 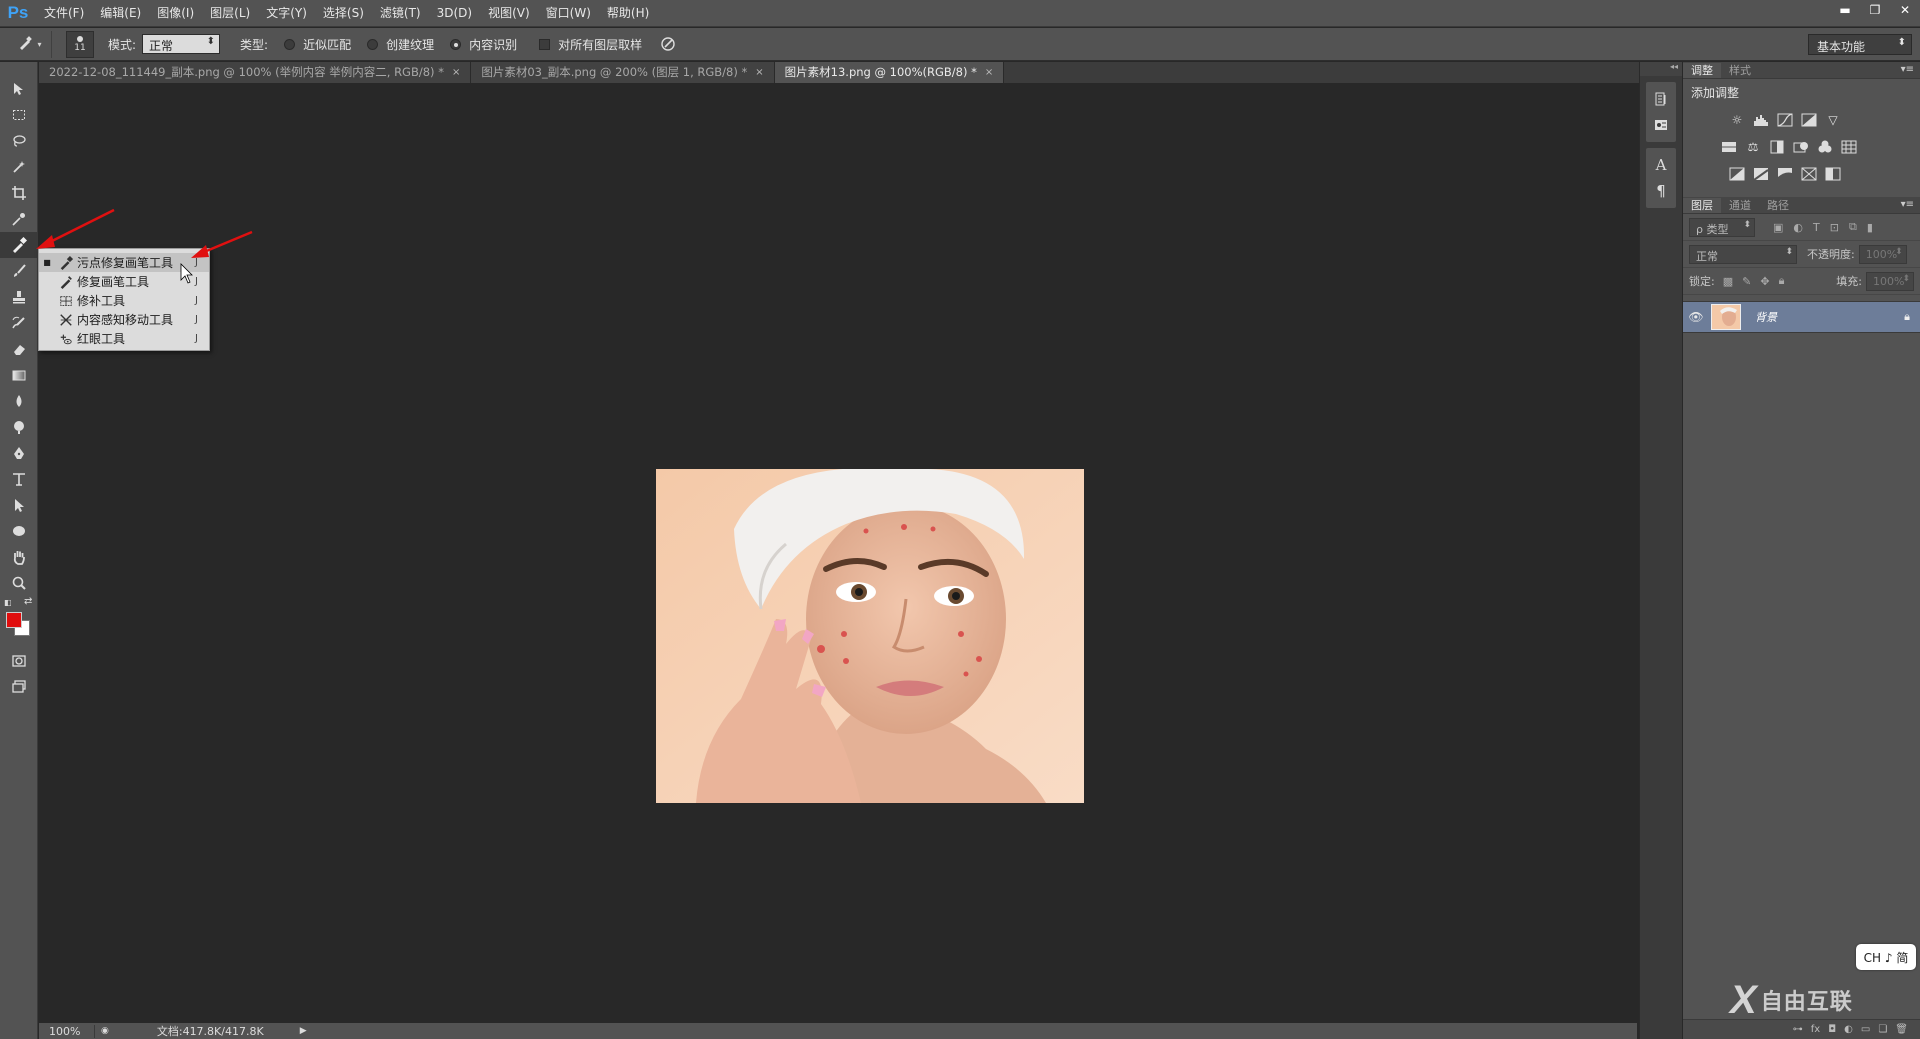 What do you see at coordinates (1865, 1029) in the screenshot?
I see `new-group-icon: ▭` at bounding box center [1865, 1029].